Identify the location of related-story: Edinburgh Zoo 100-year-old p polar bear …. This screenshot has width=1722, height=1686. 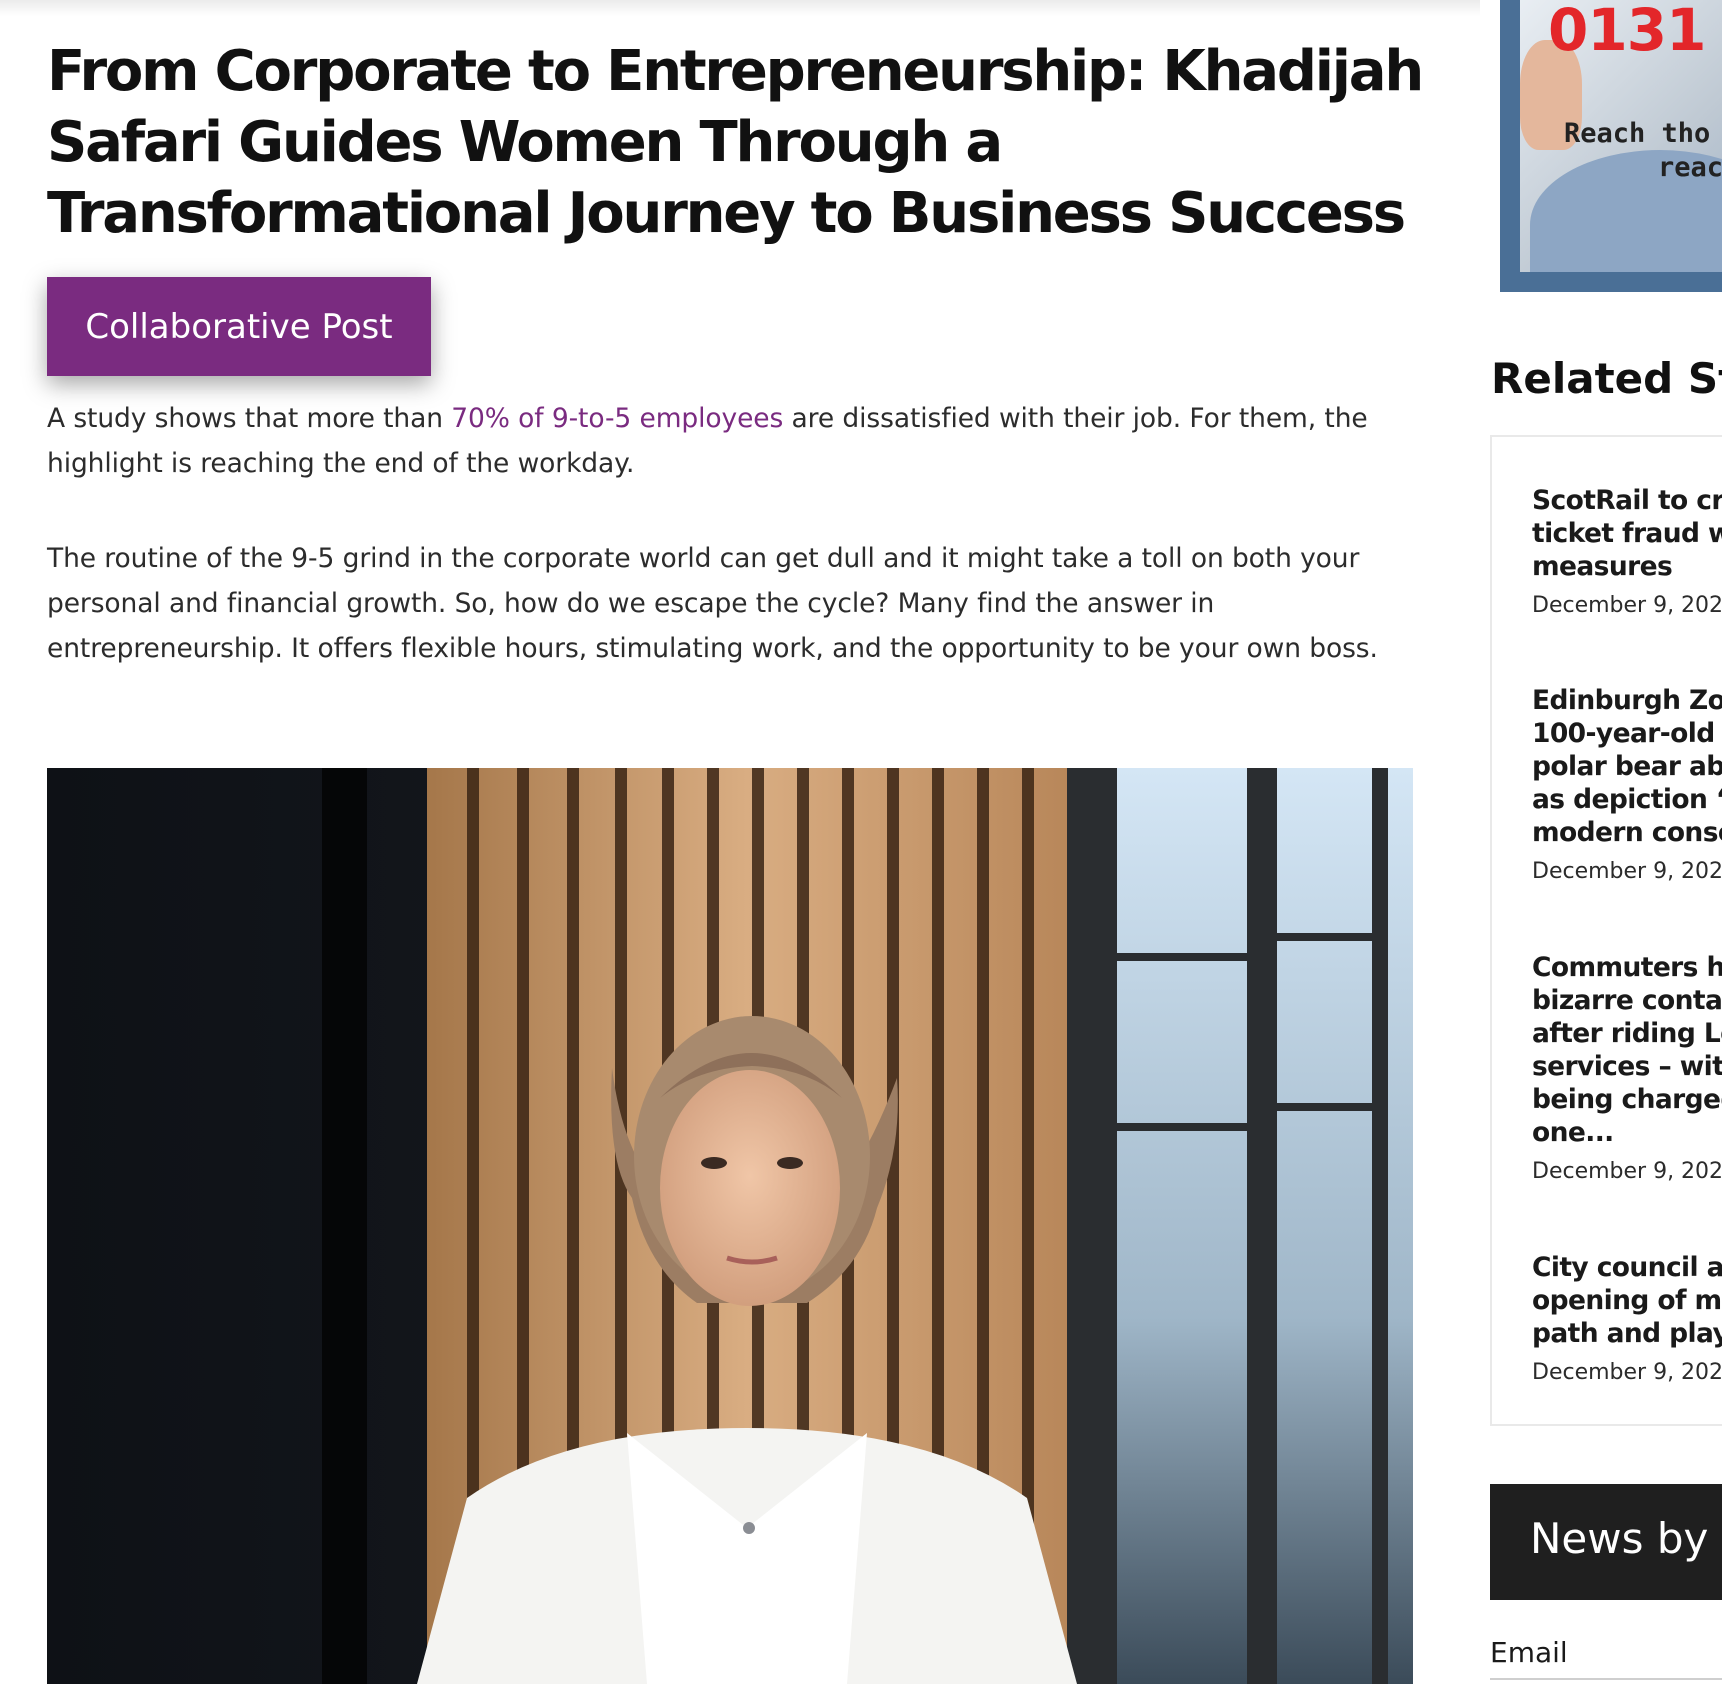
(1627, 784).